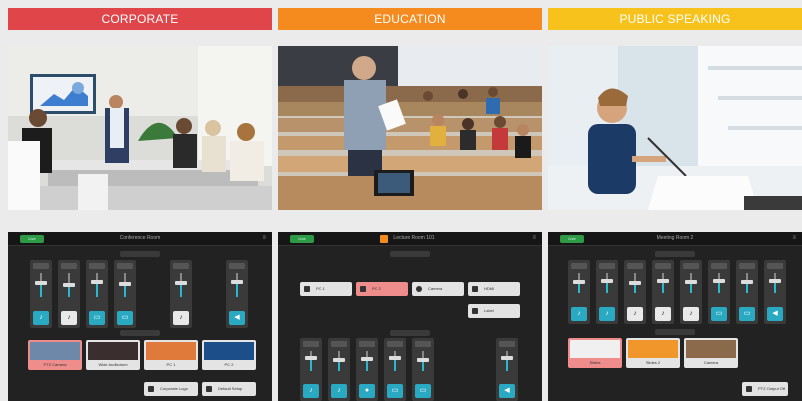 The height and width of the screenshot is (401, 802). Describe the element at coordinates (140, 19) in the screenshot. I see `corporate-banner: CORPORATE` at that location.